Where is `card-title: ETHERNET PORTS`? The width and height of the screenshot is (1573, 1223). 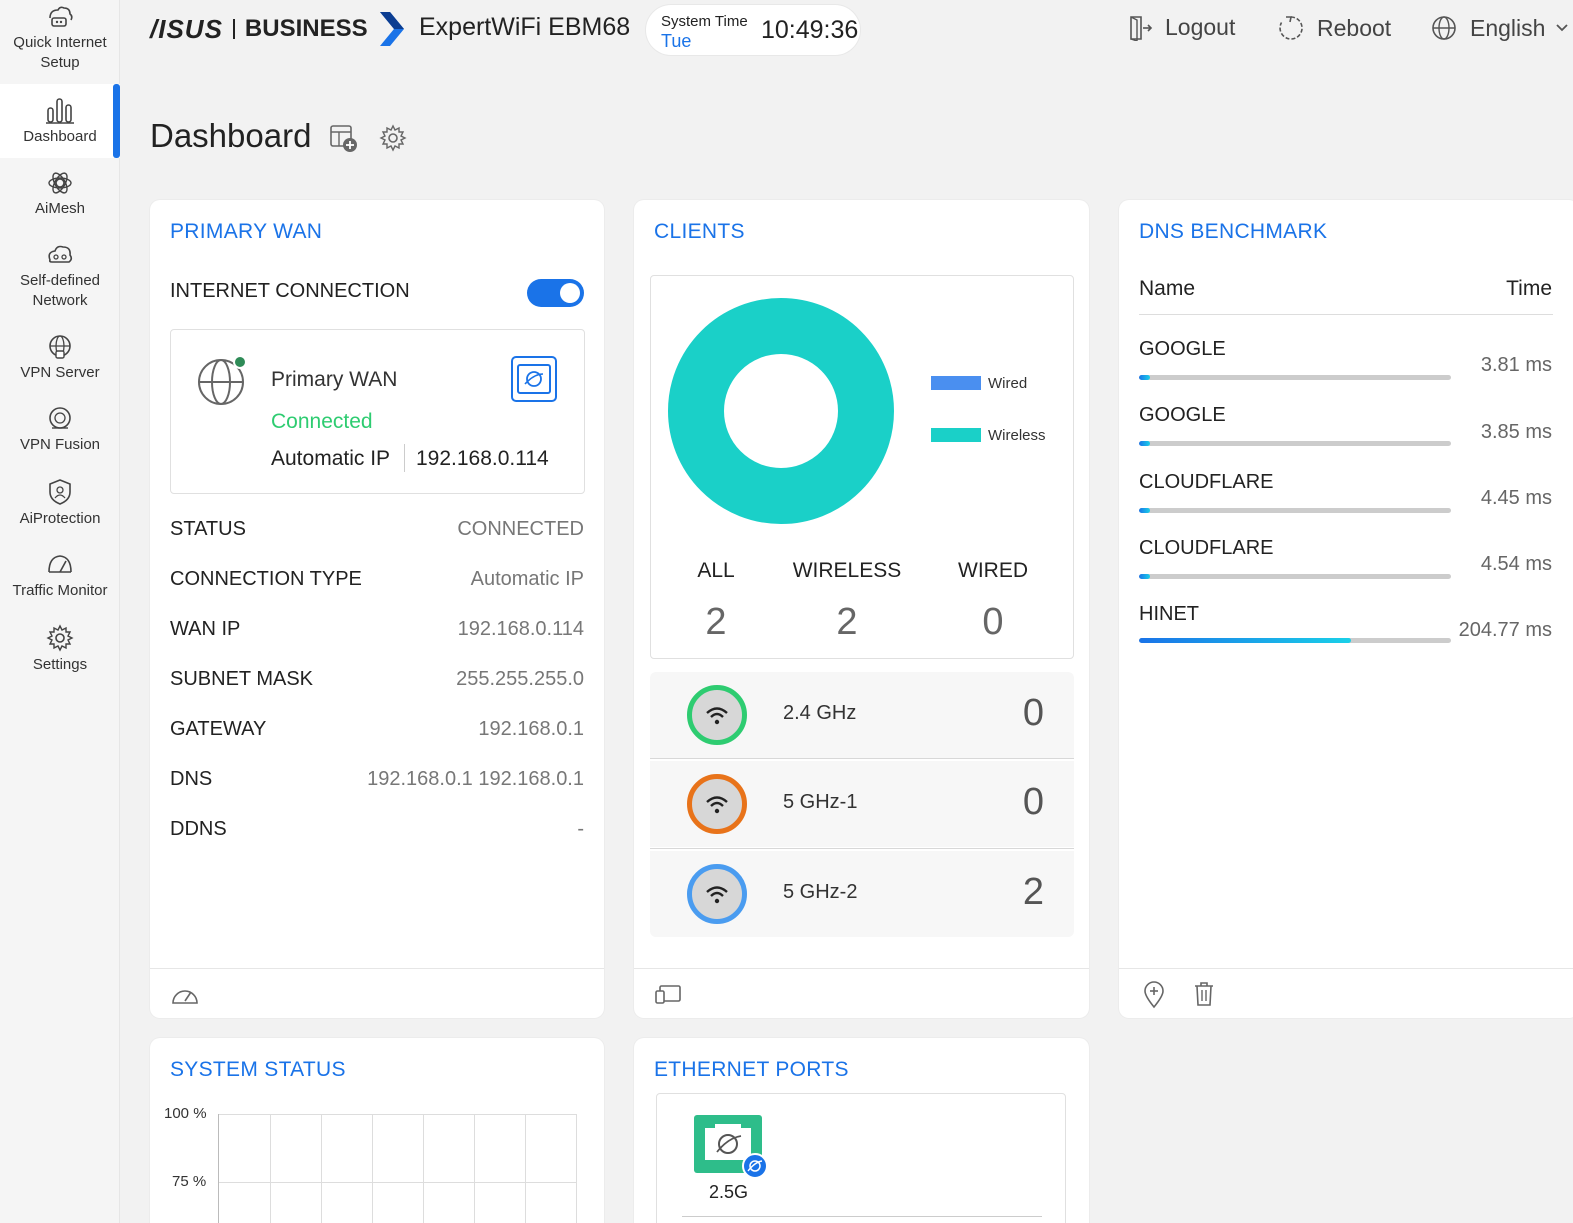 card-title: ETHERNET PORTS is located at coordinates (751, 1069).